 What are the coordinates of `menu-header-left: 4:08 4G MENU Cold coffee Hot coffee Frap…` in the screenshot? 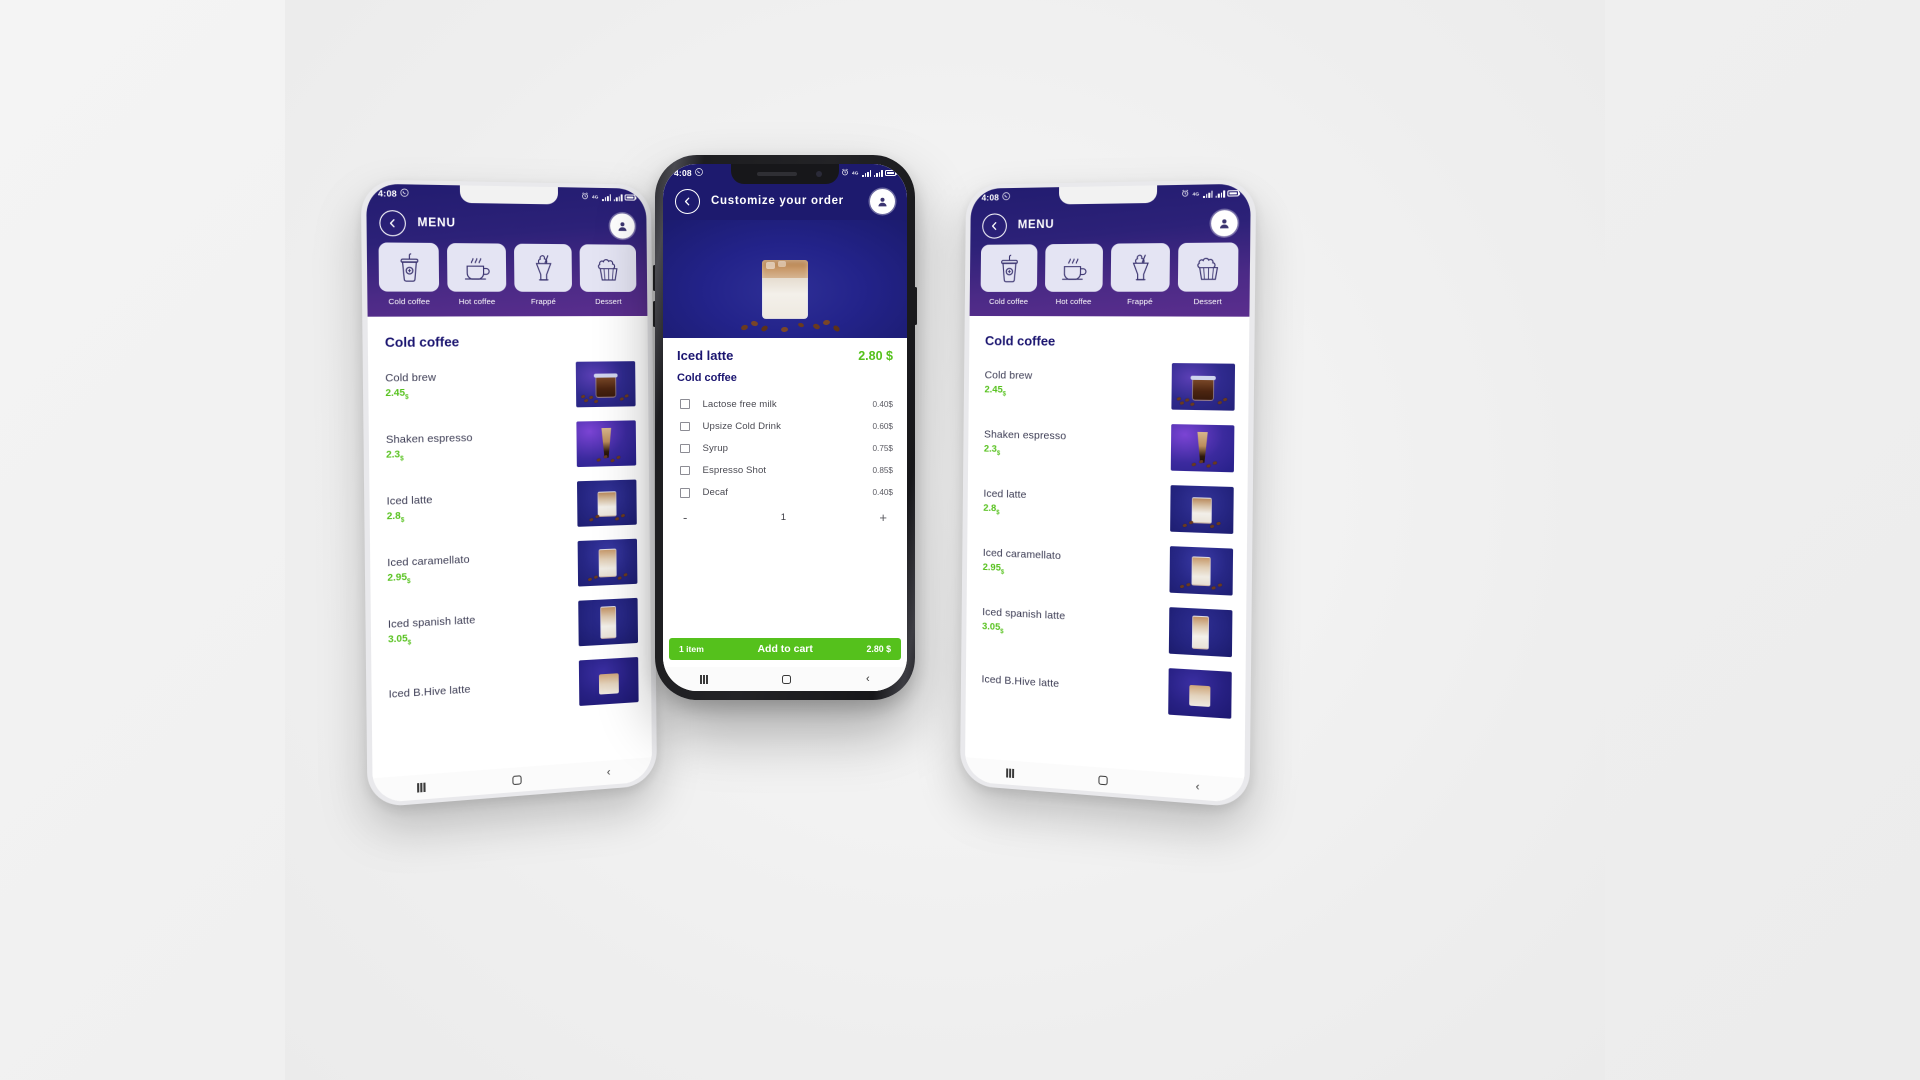 It's located at (507, 250).